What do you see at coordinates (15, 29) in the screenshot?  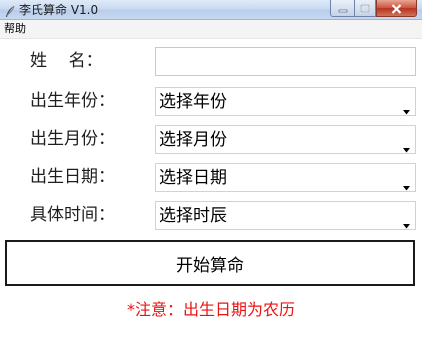 I see `menu-item-help: 帮助` at bounding box center [15, 29].